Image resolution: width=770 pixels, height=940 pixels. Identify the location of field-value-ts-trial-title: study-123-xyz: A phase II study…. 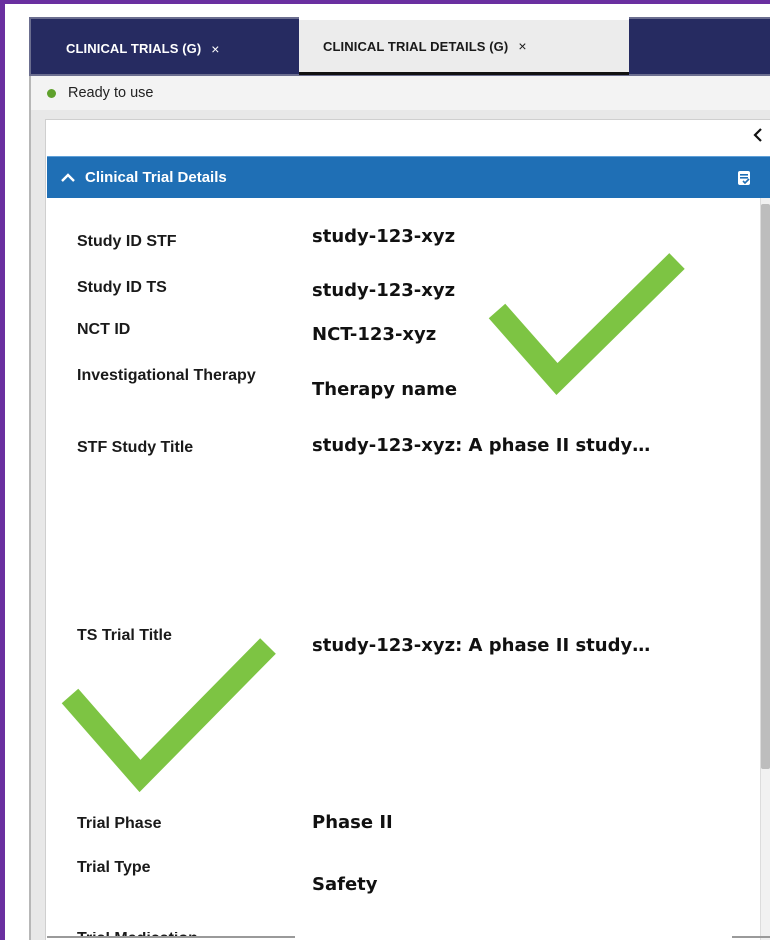
(481, 645).